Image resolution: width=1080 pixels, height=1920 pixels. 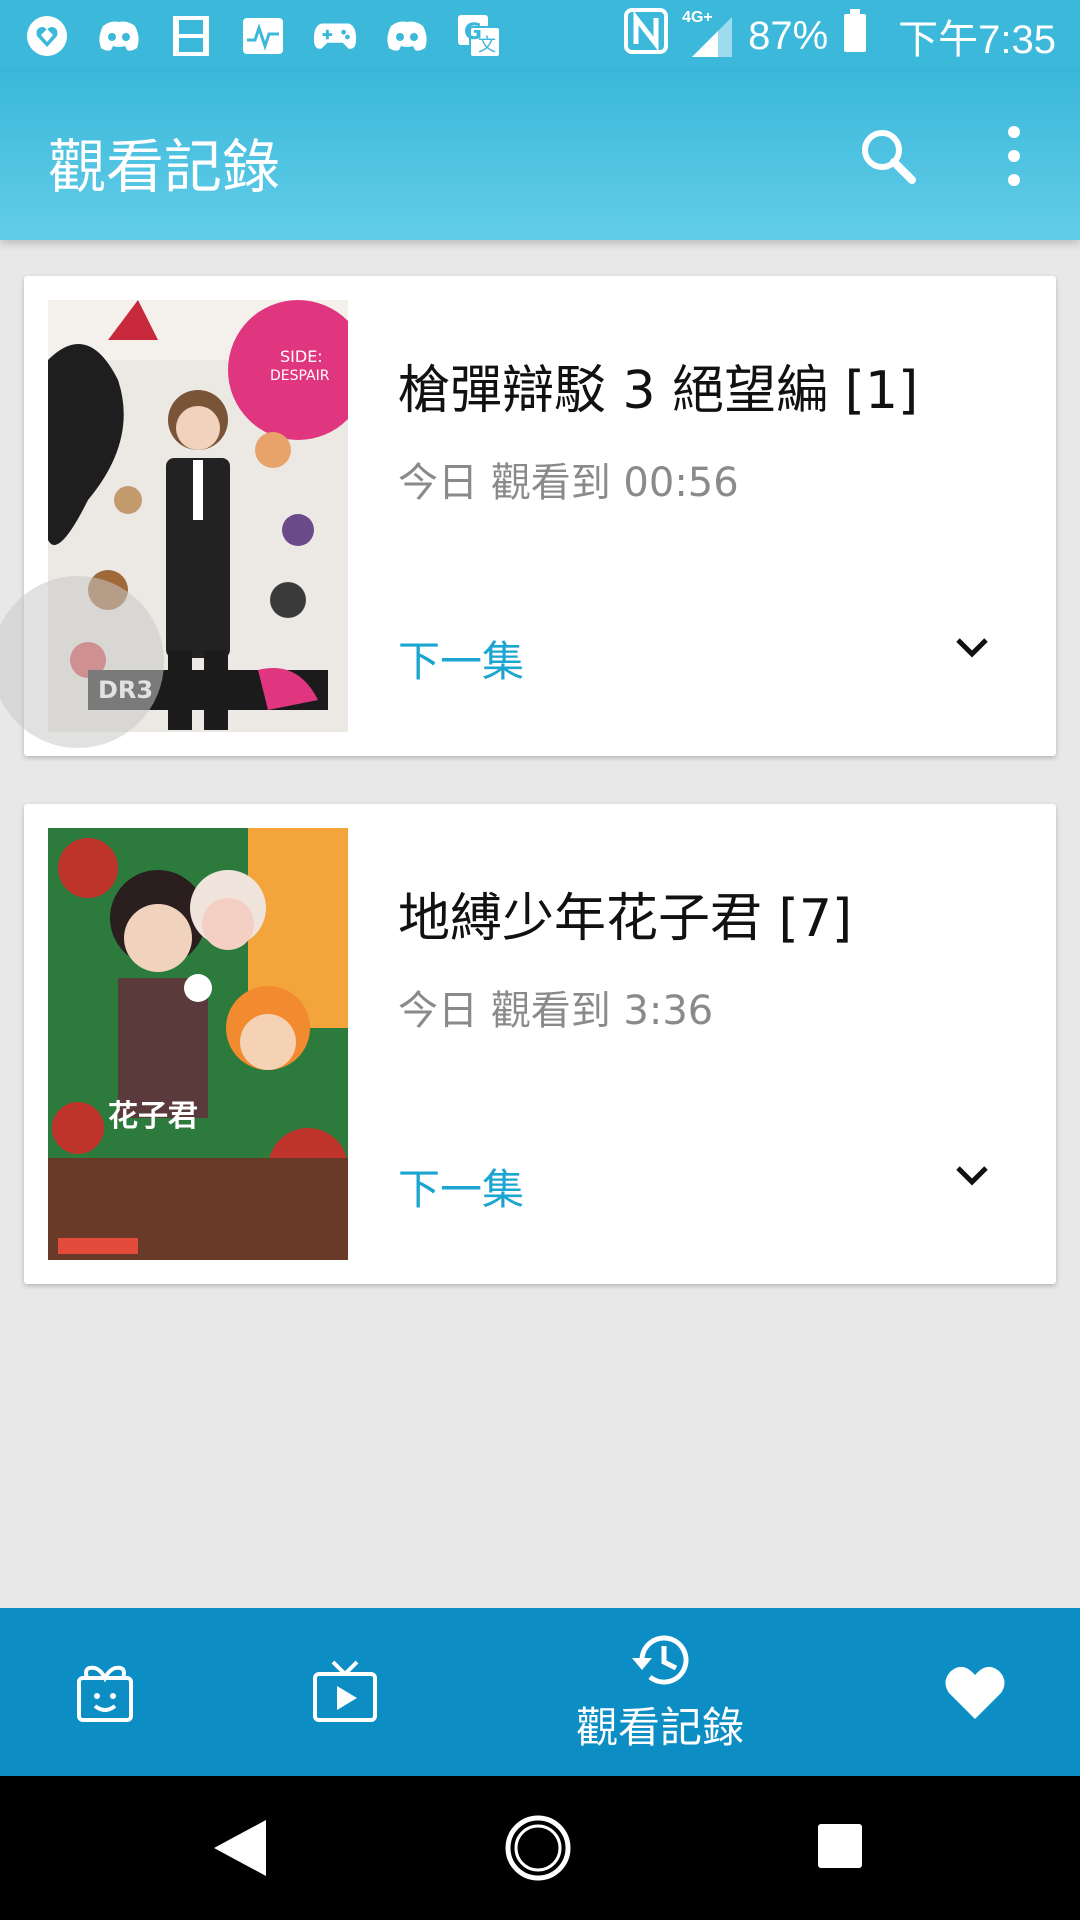 I want to click on system-navigation-bar, so click(x=540, y=1848).